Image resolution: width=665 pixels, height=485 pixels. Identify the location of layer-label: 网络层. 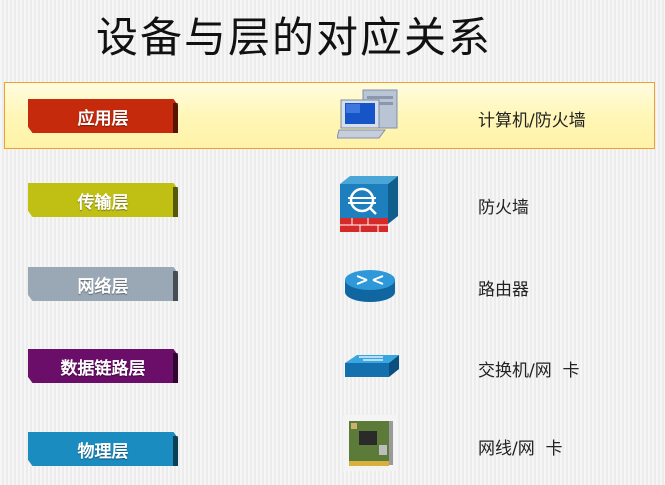
(103, 286).